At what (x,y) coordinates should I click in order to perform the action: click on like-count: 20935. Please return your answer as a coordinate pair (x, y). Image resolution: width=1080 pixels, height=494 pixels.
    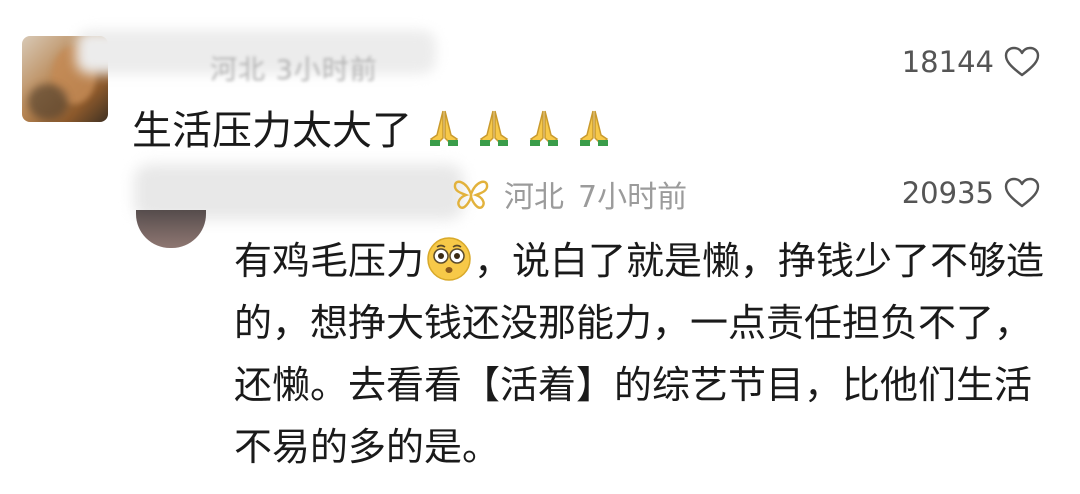
    Looking at the image, I should click on (947, 193).